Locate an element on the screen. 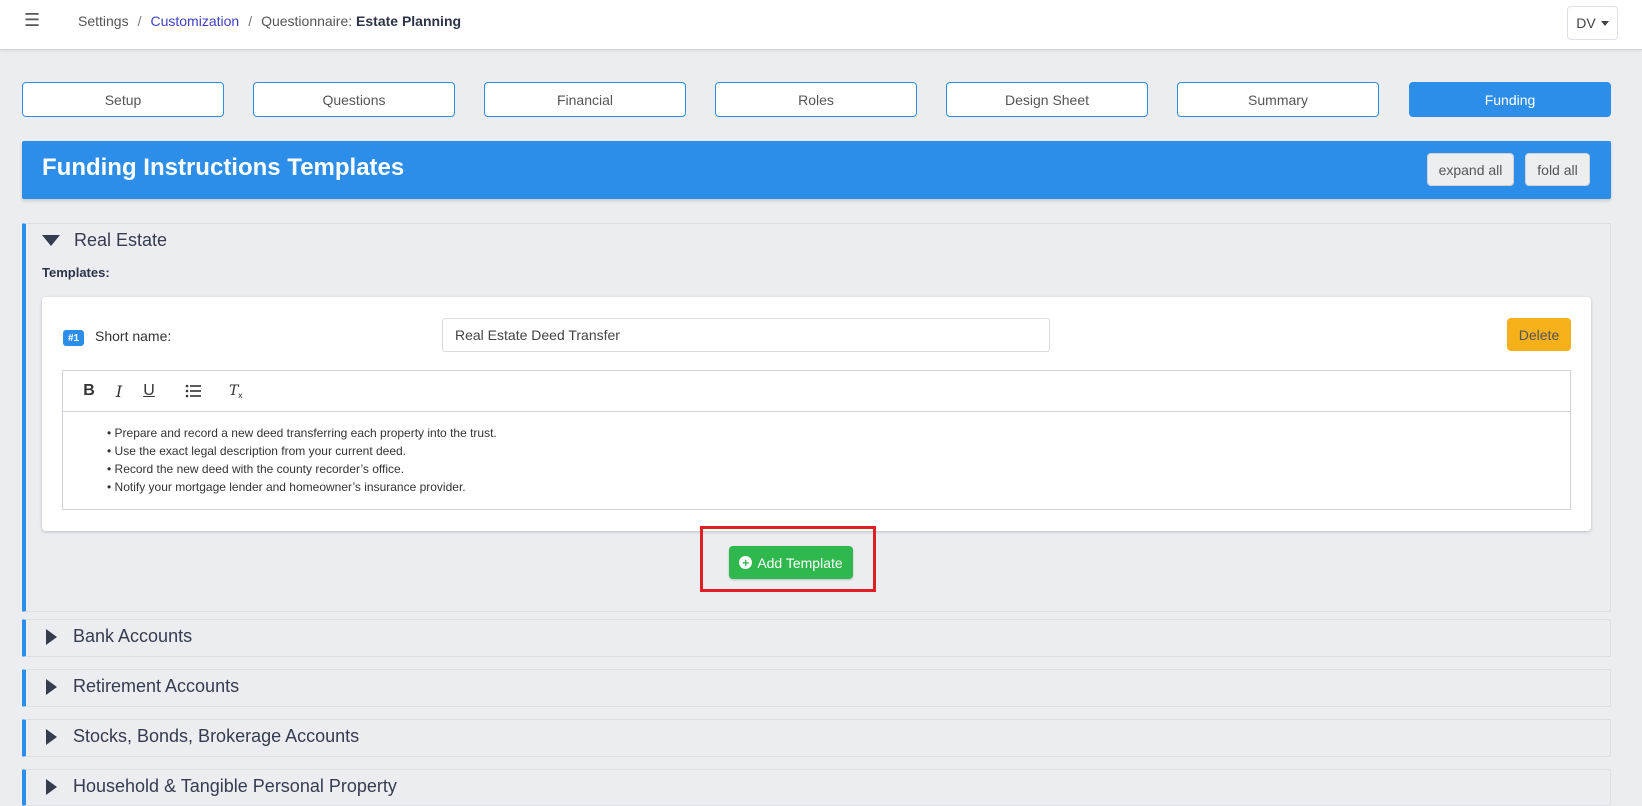 This screenshot has width=1642, height=806. section-retirement-accounts: Retirement Accounts is located at coordinates (816, 688).